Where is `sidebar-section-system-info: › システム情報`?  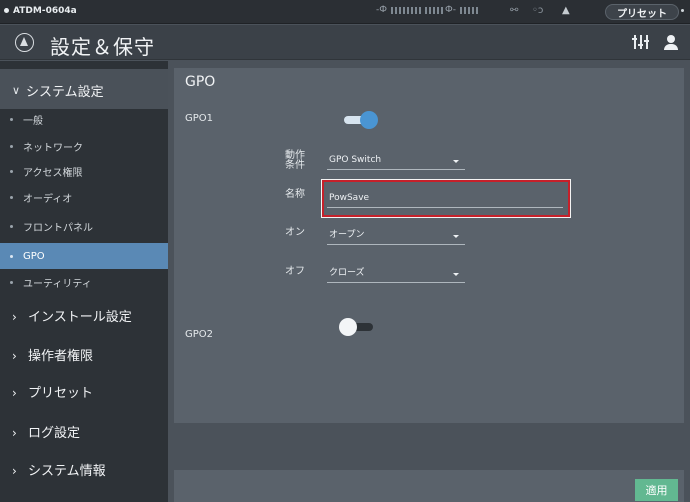 sidebar-section-system-info: › システム情報 is located at coordinates (59, 469).